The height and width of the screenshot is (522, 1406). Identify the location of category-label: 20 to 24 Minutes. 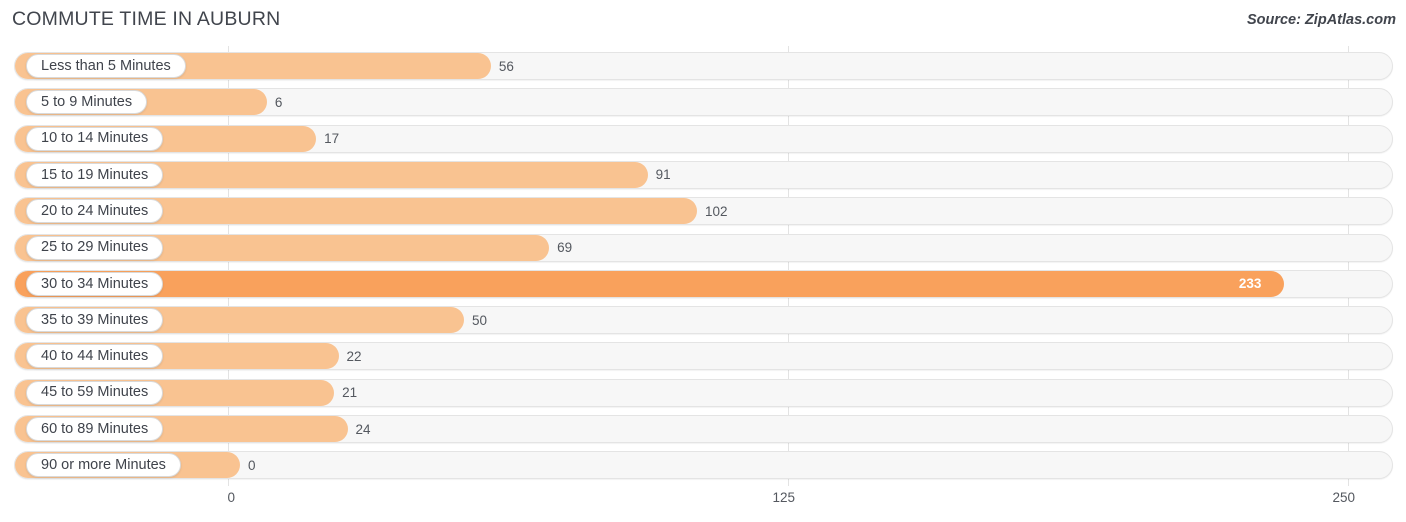
(95, 210).